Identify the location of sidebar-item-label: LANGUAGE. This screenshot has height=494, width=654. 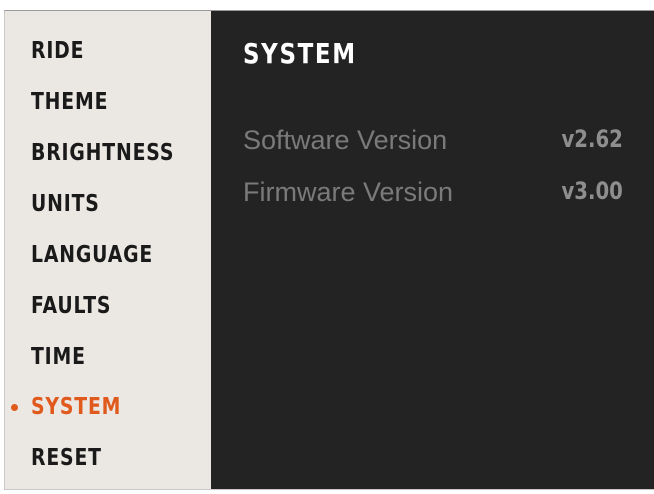
(92, 255).